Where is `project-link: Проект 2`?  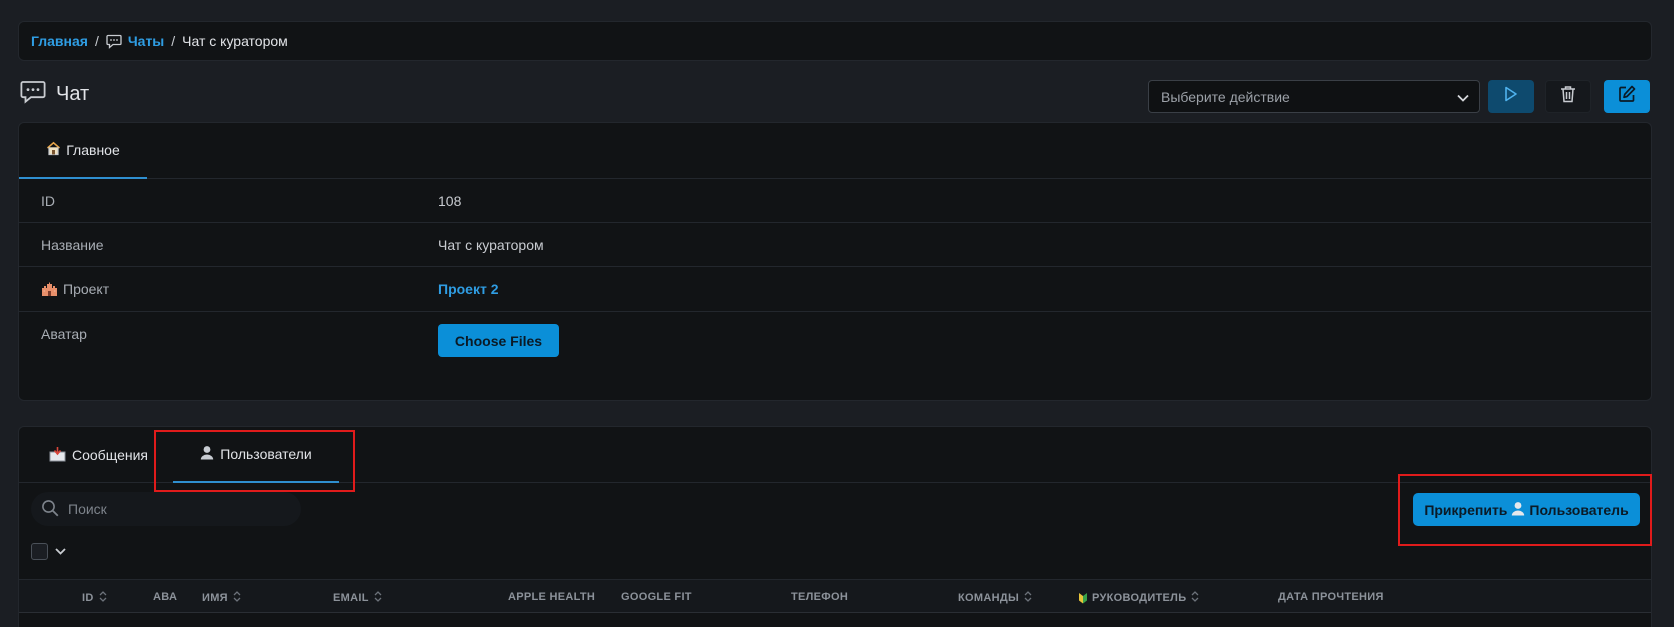 project-link: Проект 2 is located at coordinates (468, 289).